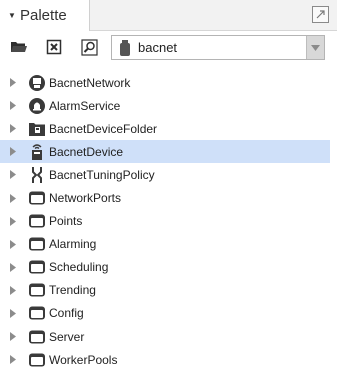 Image resolution: width=337 pixels, height=374 pixels. I want to click on tree-item-bacnettuningpolicy: BacnetTuningPolicy, so click(168, 174).